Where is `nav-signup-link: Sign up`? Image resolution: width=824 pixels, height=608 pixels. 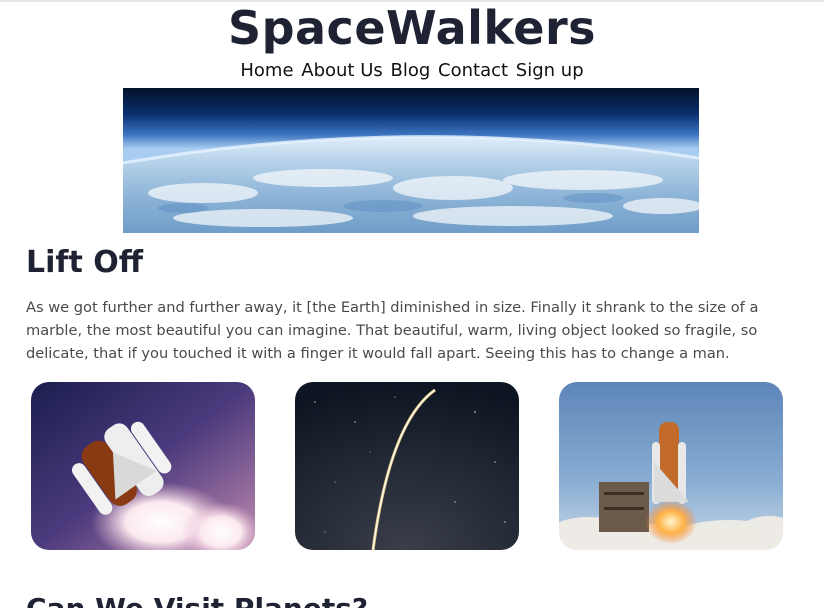
nav-signup-link: Sign up is located at coordinates (550, 70).